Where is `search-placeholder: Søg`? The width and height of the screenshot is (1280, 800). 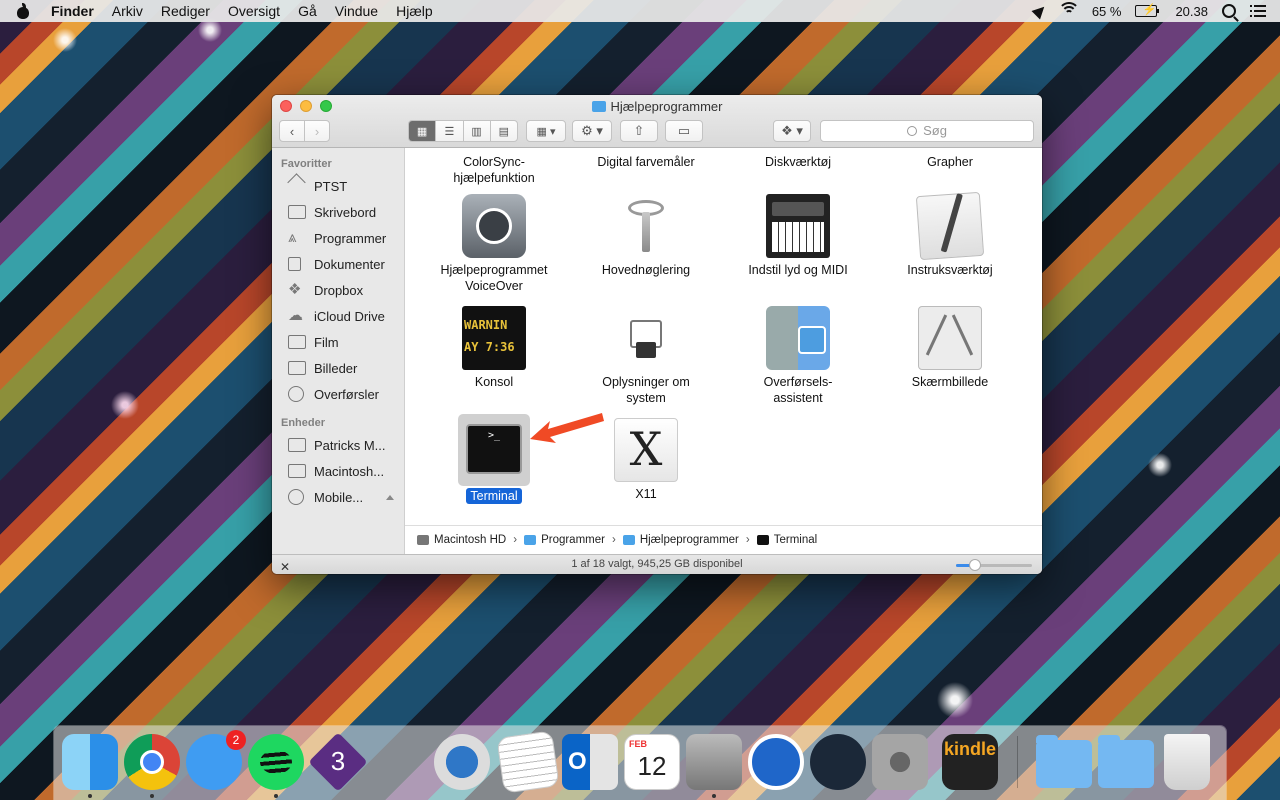
search-placeholder: Søg is located at coordinates (935, 130).